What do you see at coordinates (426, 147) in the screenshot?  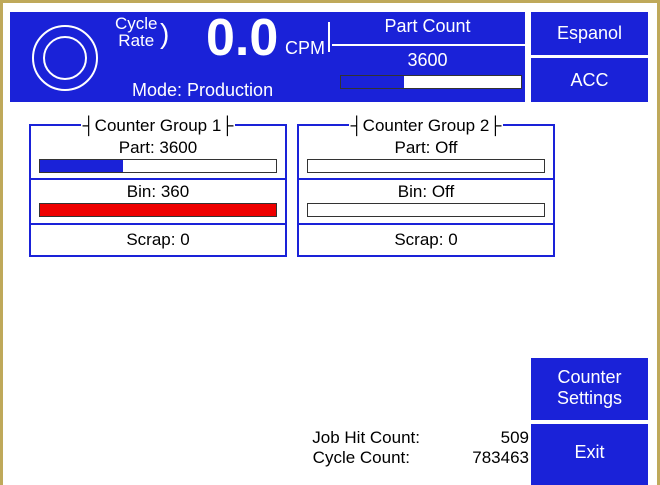 I see `group-2-part-label: Part: Off` at bounding box center [426, 147].